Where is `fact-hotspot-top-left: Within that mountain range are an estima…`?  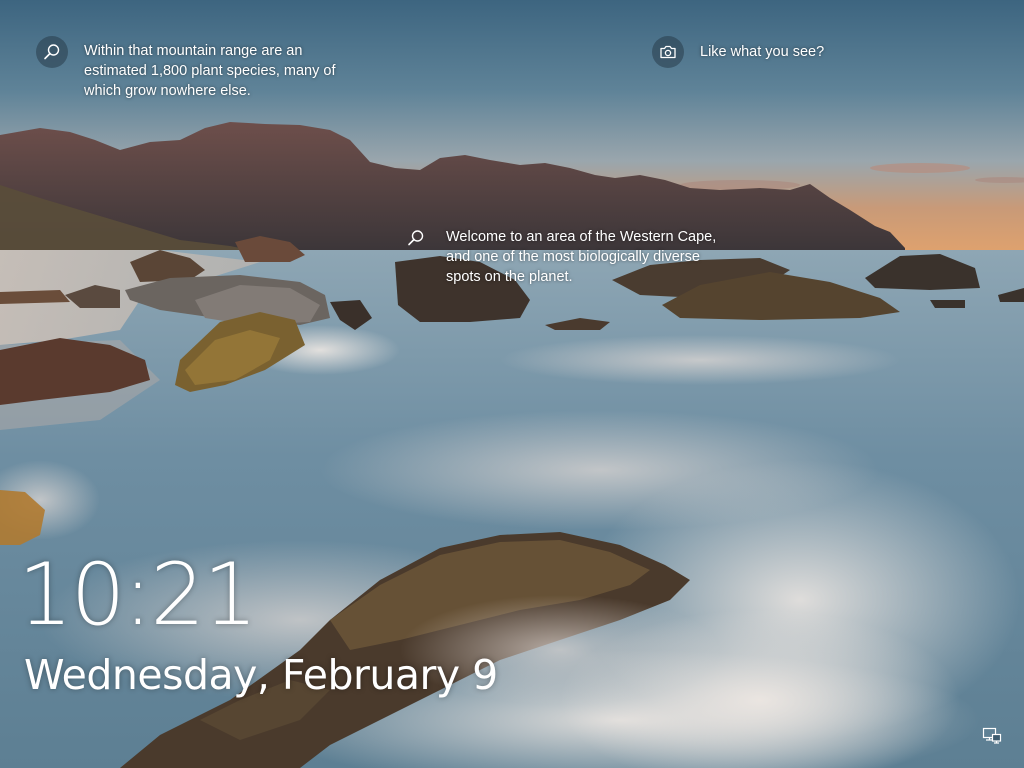
fact-hotspot-top-left: Within that mountain range are an estima… is located at coordinates (185, 68).